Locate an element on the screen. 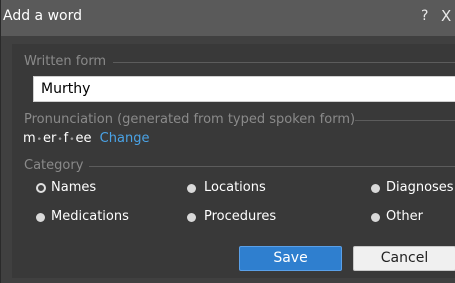 The height and width of the screenshot is (283, 455). pronunciation-row: m•er•f•ee Change is located at coordinates (86, 138).